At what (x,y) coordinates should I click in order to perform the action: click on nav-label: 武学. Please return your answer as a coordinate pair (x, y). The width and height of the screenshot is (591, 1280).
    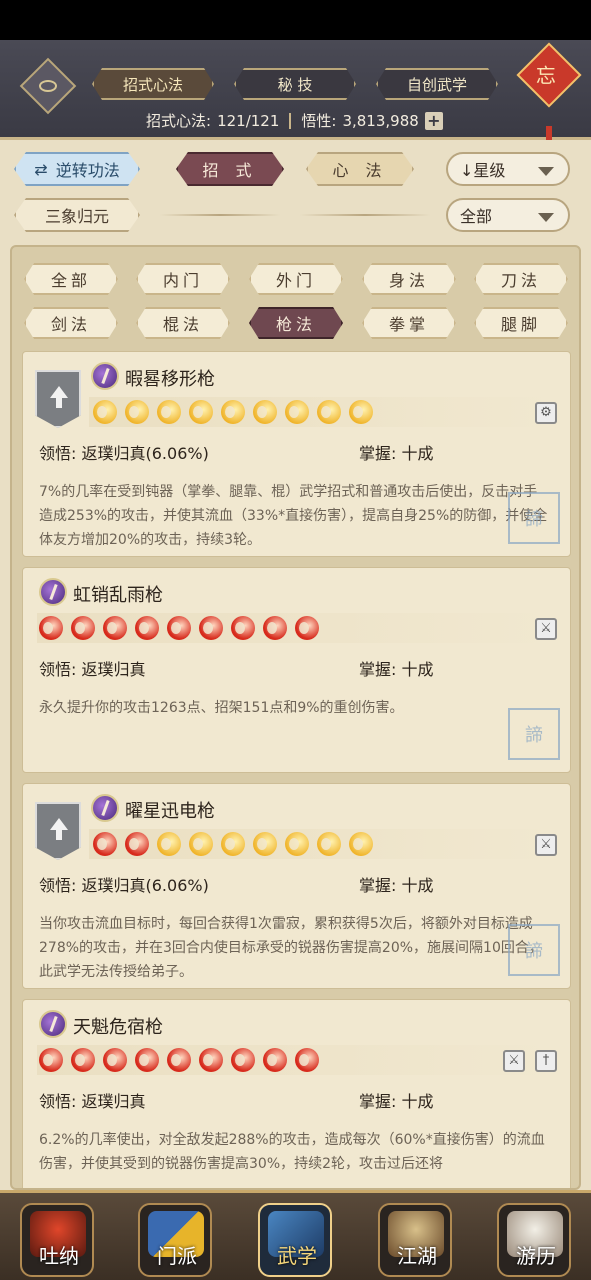
    Looking at the image, I should click on (297, 1256).